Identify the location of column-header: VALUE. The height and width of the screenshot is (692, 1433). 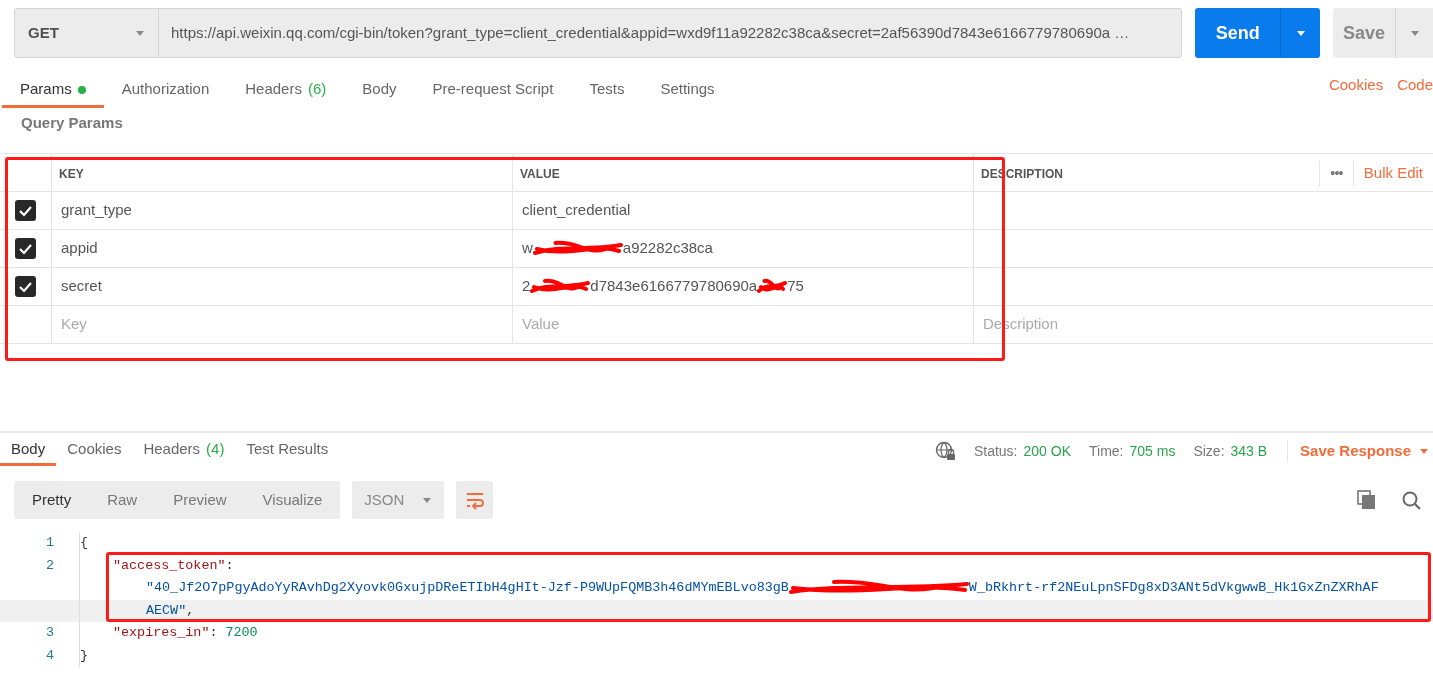
(540, 174).